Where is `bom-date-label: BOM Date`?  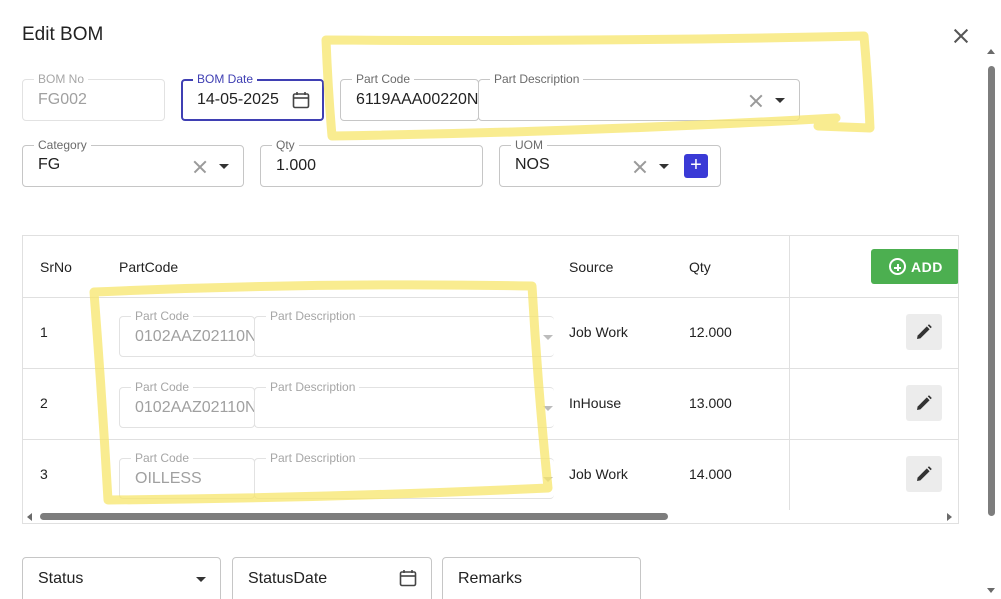
bom-date-label: BOM Date is located at coordinates (225, 79).